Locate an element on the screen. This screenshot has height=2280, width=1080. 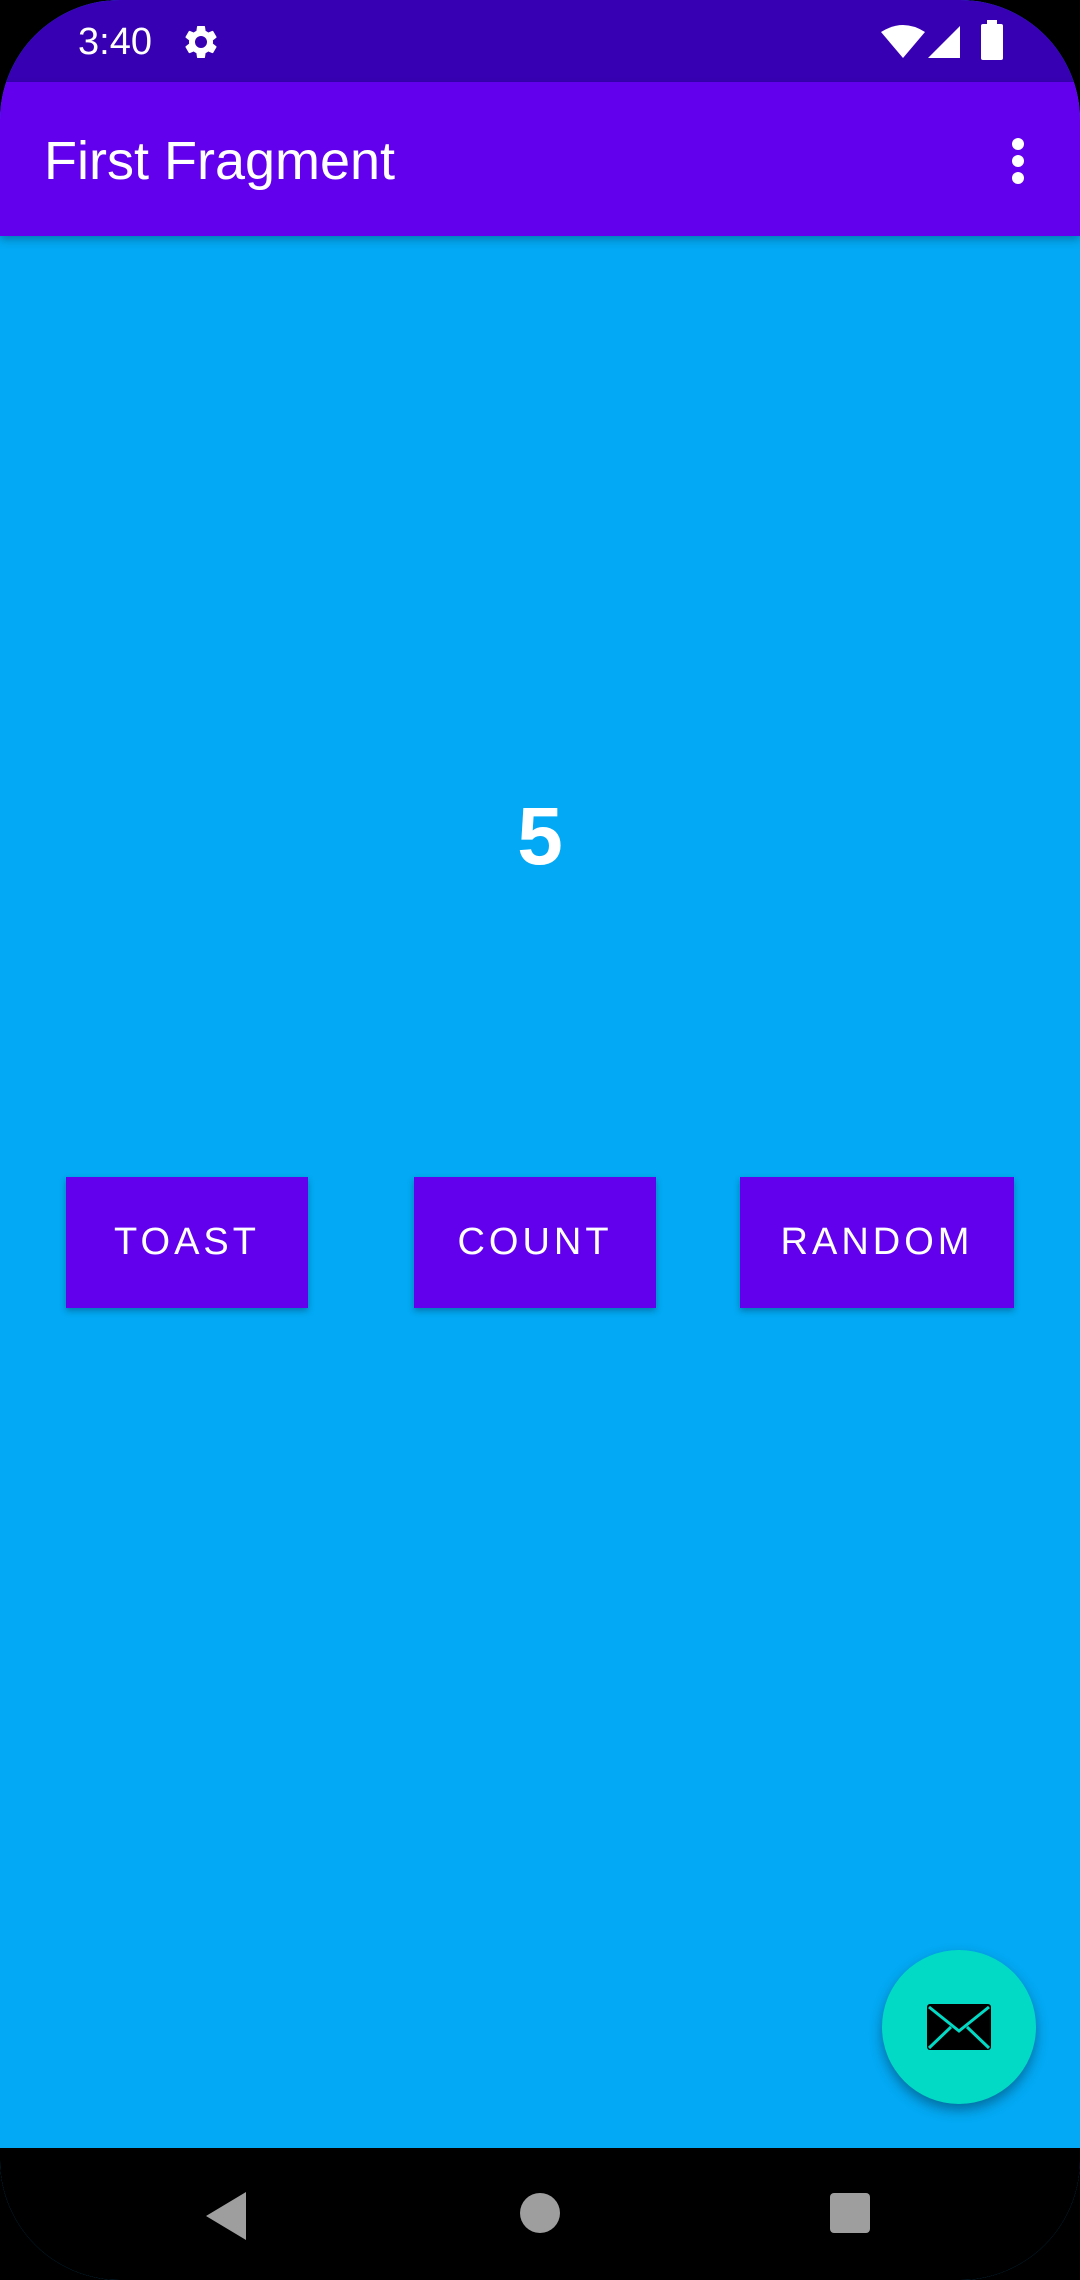
signal-icon is located at coordinates (944, 42).